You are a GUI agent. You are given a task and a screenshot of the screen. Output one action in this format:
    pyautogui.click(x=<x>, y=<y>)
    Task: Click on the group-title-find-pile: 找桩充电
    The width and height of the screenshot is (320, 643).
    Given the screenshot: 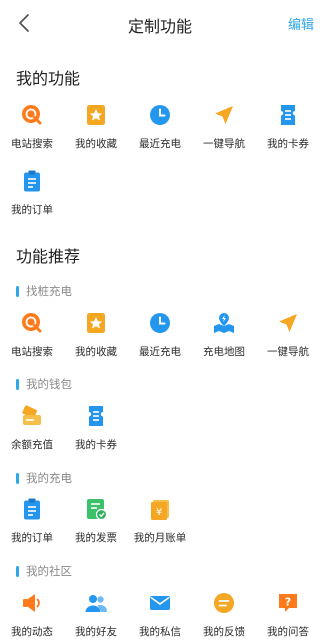 What is the action you would take?
    pyautogui.click(x=44, y=291)
    